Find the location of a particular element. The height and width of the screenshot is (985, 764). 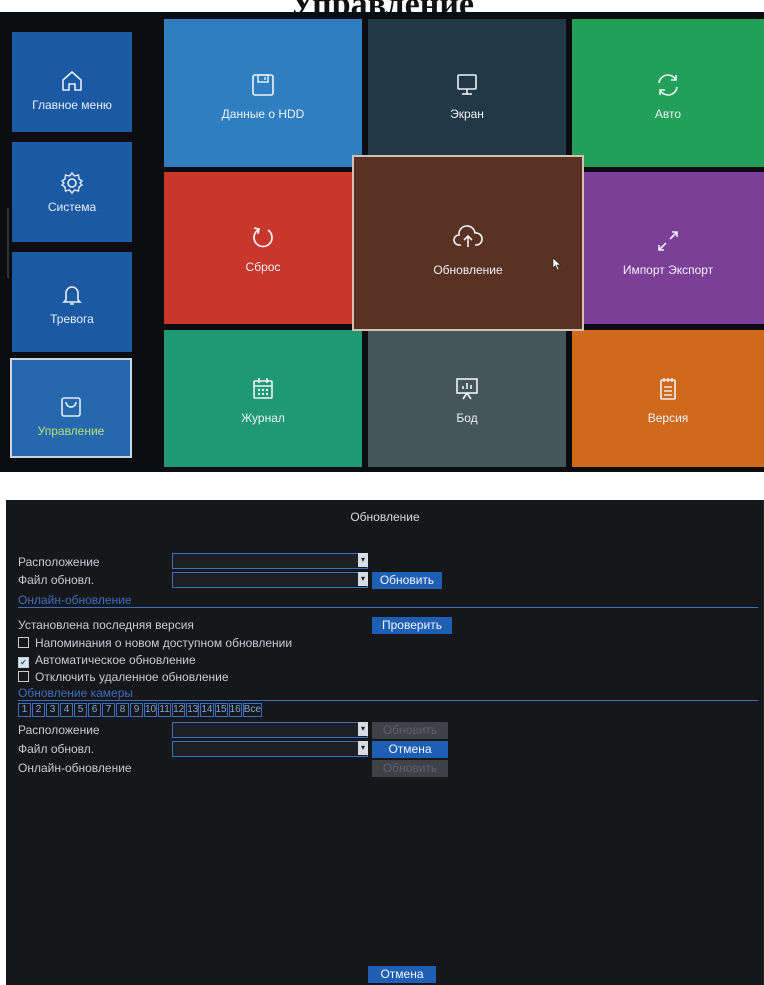

tile-hdd-info: Данные о HDD is located at coordinates (263, 93).